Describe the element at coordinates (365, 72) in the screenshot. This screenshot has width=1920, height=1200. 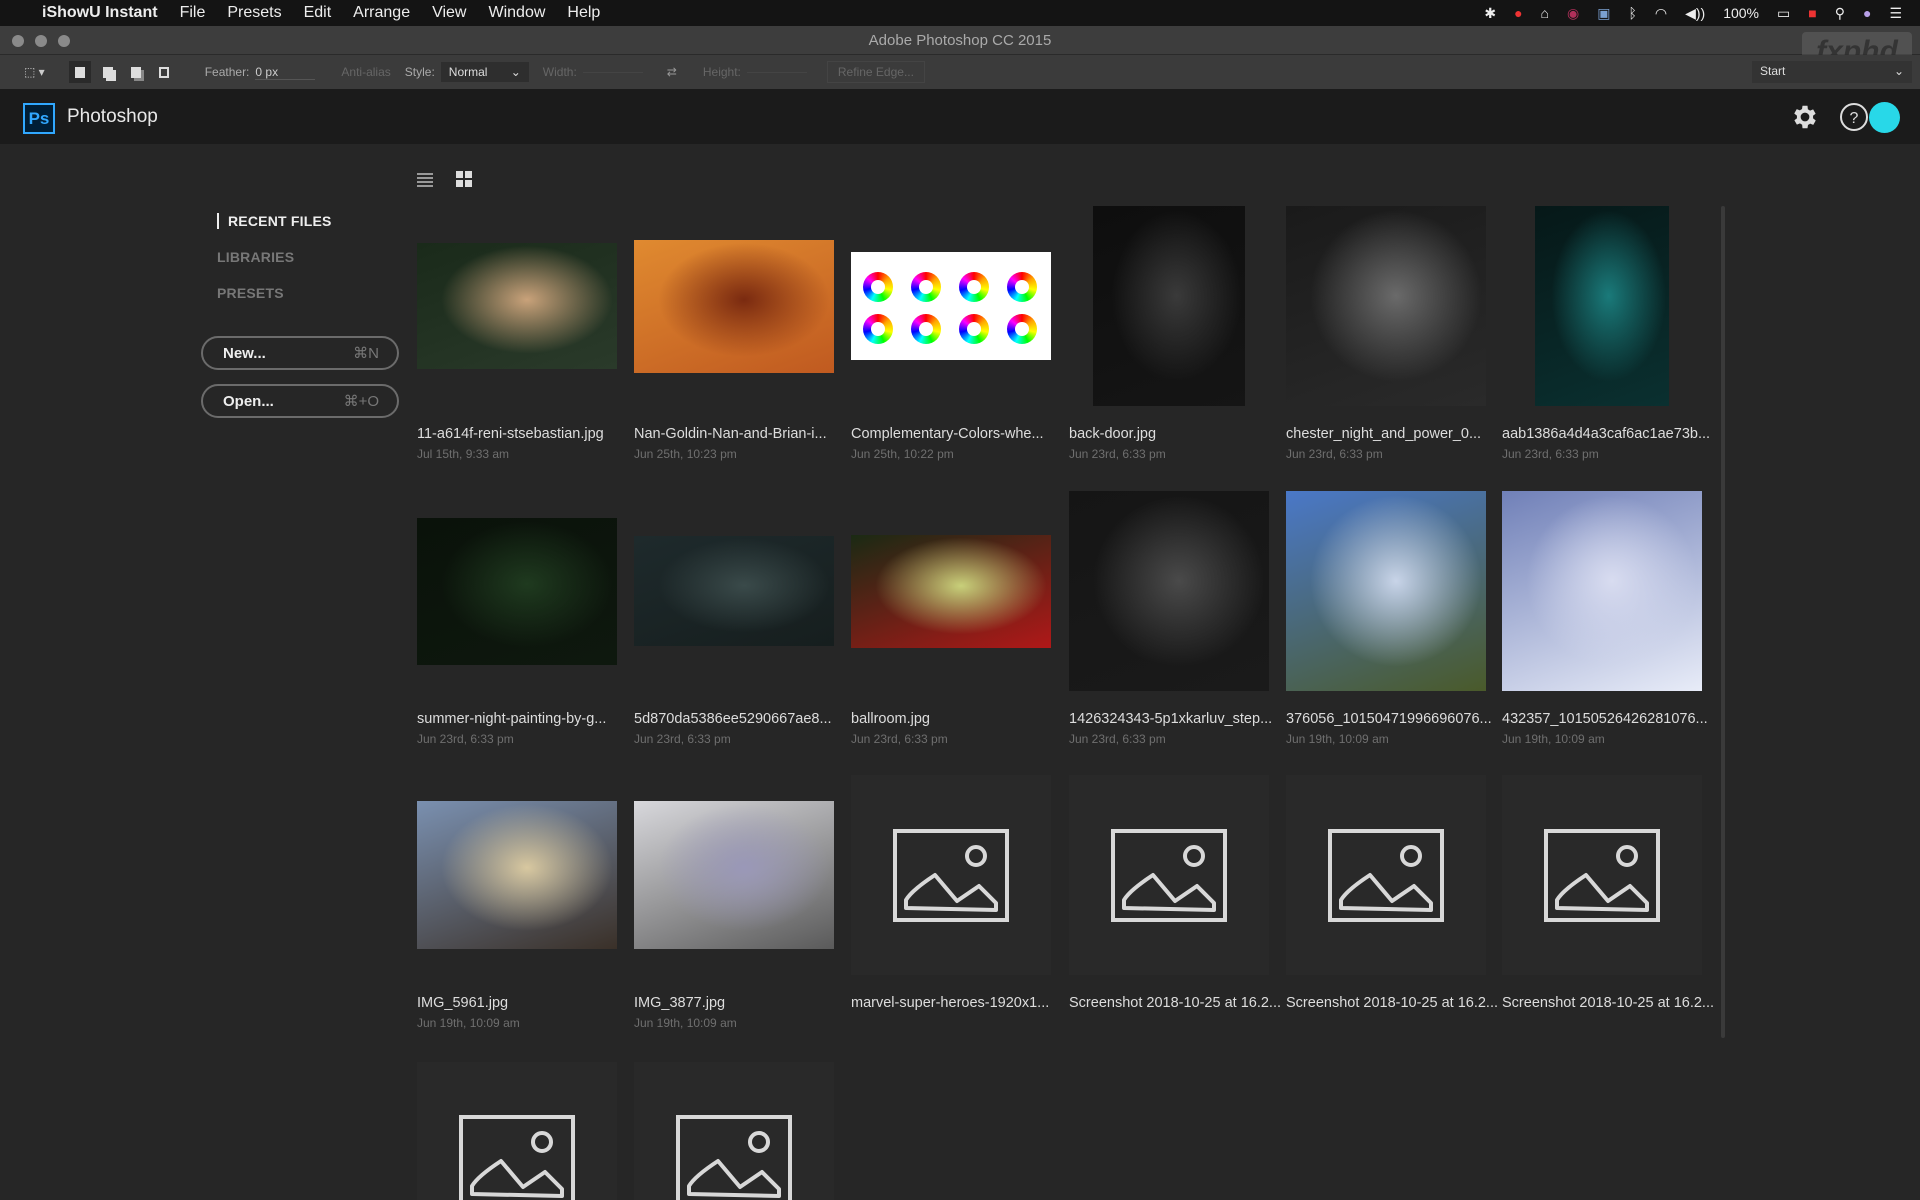
I see `antialias-checkbox: Anti-alias` at that location.